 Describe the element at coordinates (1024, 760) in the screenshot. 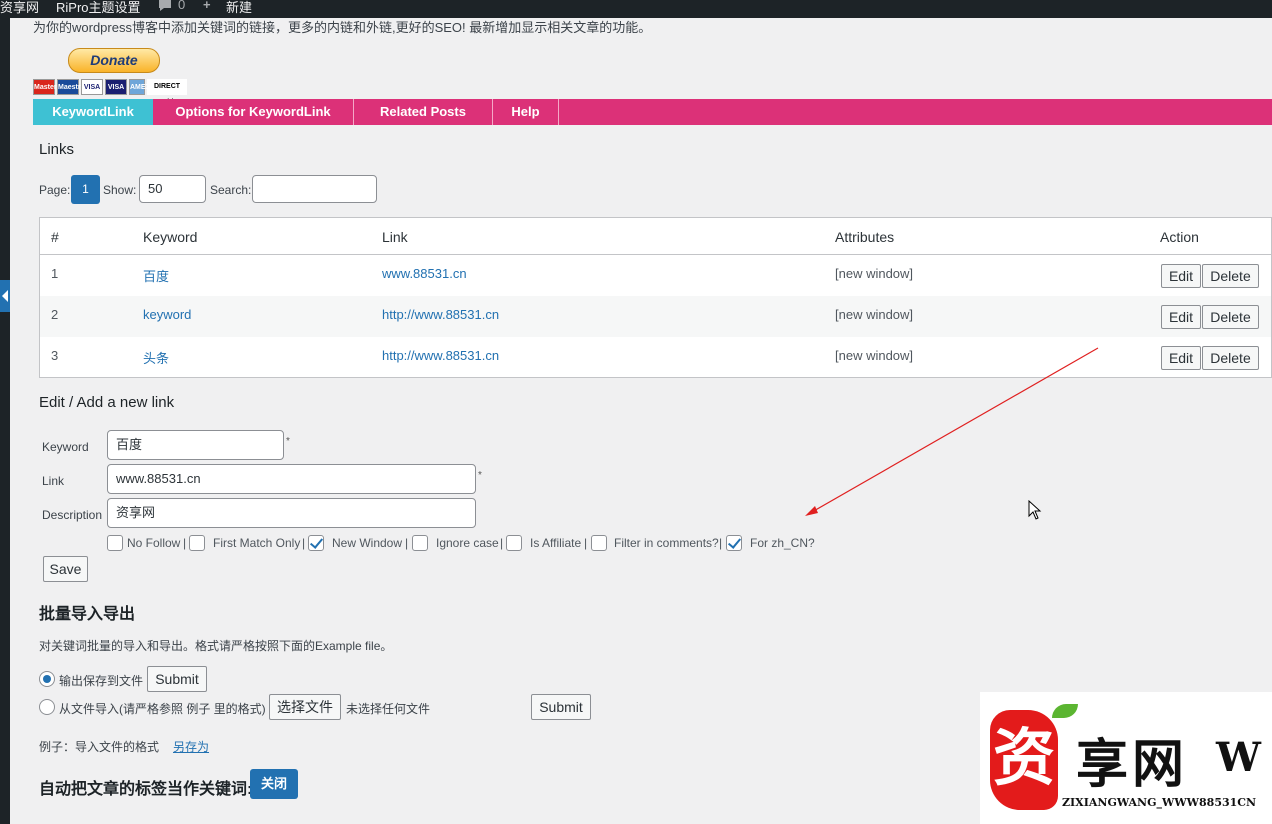

I see `watermark-mark: 资` at that location.